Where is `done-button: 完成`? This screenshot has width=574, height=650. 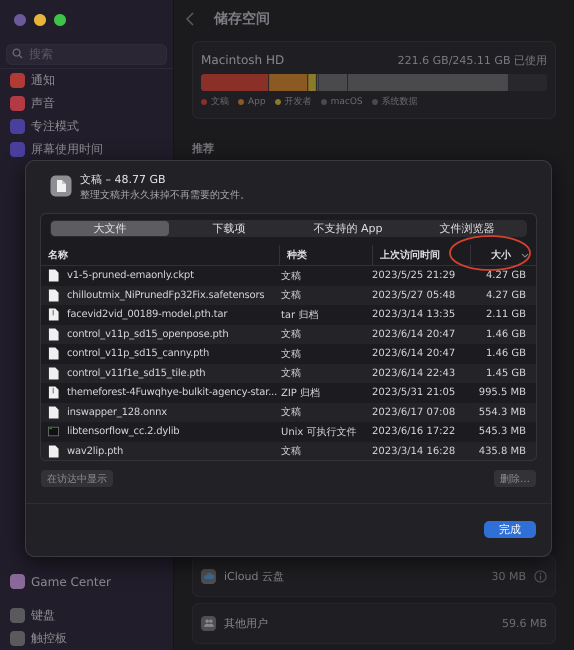
done-button: 完成 is located at coordinates (510, 529).